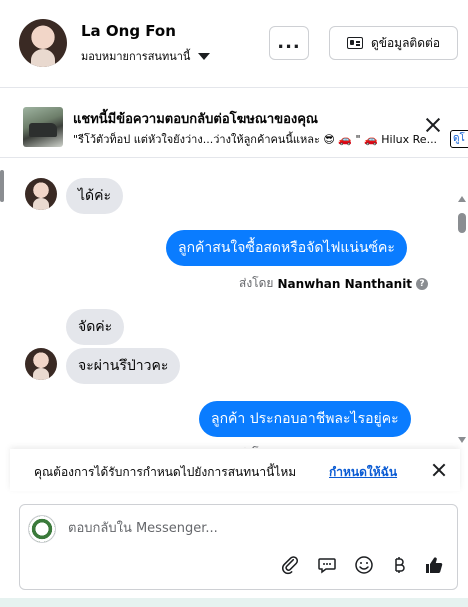  What do you see at coordinates (327, 565) in the screenshot?
I see `quick-reply-icon` at bounding box center [327, 565].